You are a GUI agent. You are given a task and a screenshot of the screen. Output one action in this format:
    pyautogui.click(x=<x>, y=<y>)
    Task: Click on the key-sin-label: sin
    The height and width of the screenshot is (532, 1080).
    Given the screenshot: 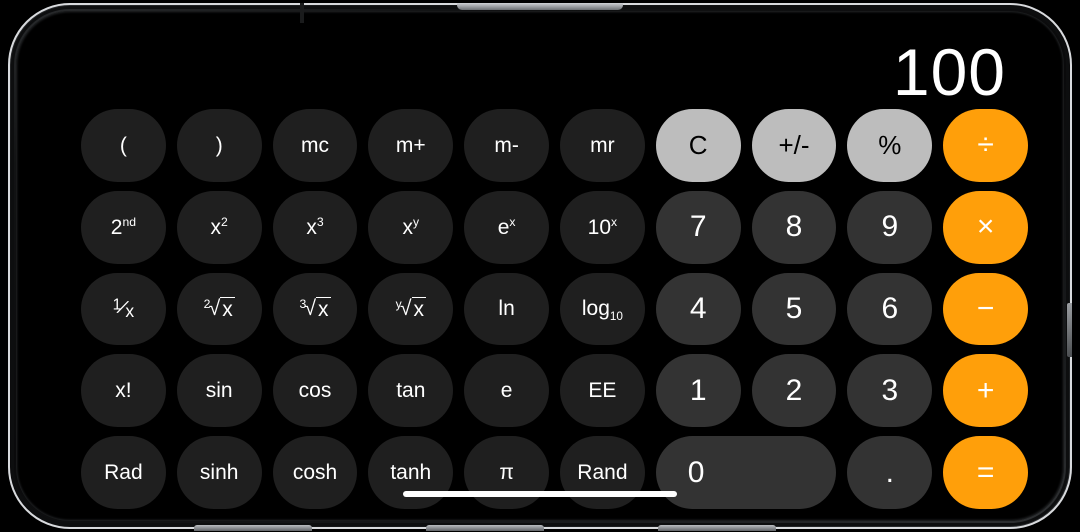 What is the action you would take?
    pyautogui.click(x=219, y=391)
    